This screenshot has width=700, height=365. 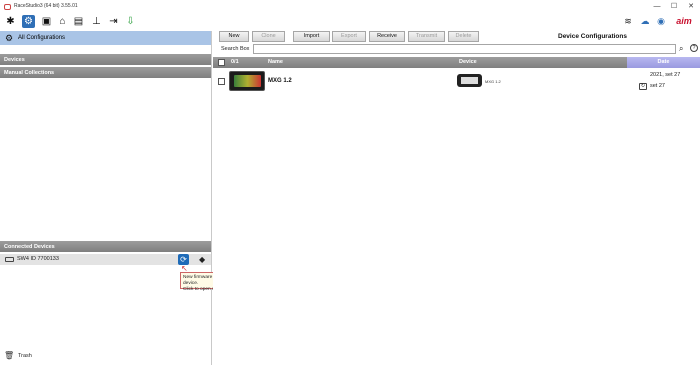 I want to click on search-label: Search Box, so click(x=235, y=49).